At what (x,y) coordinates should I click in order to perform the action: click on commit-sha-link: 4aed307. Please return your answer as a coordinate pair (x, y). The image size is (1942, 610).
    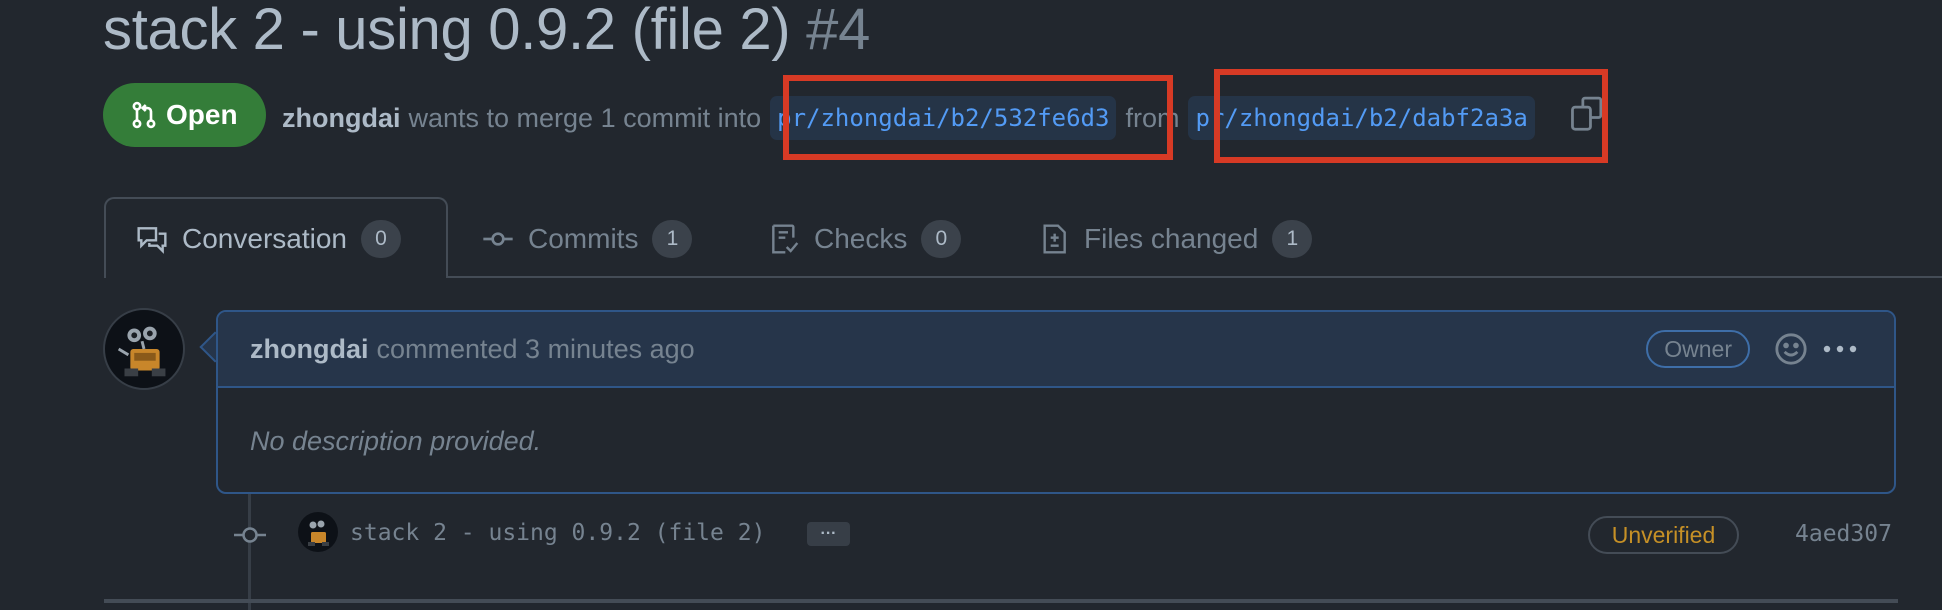
    Looking at the image, I should click on (1843, 534).